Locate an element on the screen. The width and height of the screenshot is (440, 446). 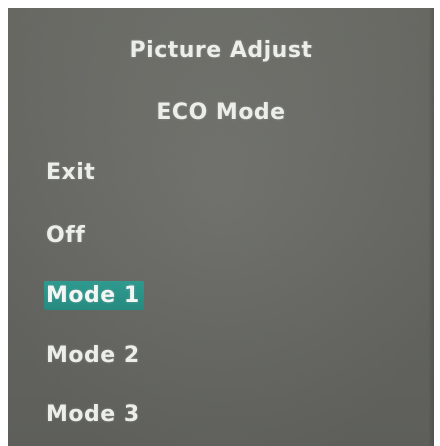
menu-title: Picture Adjust is located at coordinates (221, 50).